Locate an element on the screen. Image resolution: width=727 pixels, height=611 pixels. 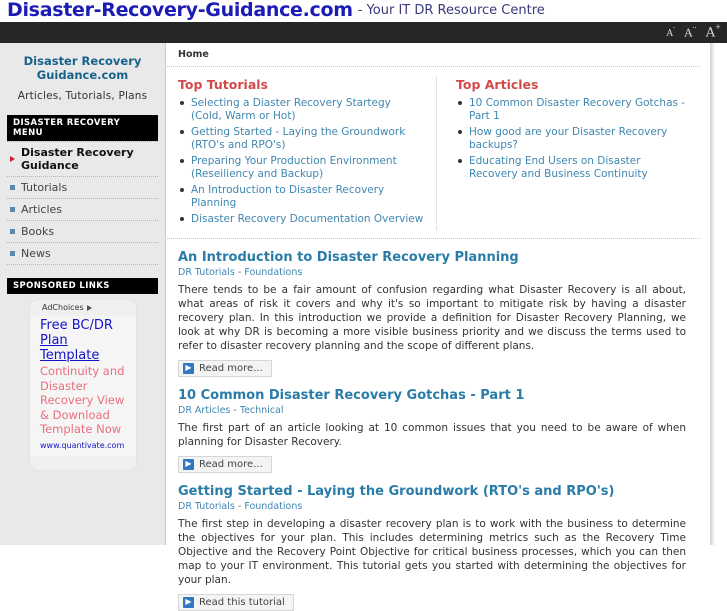
sidebar-item-label: Tutorials is located at coordinates (44, 187).